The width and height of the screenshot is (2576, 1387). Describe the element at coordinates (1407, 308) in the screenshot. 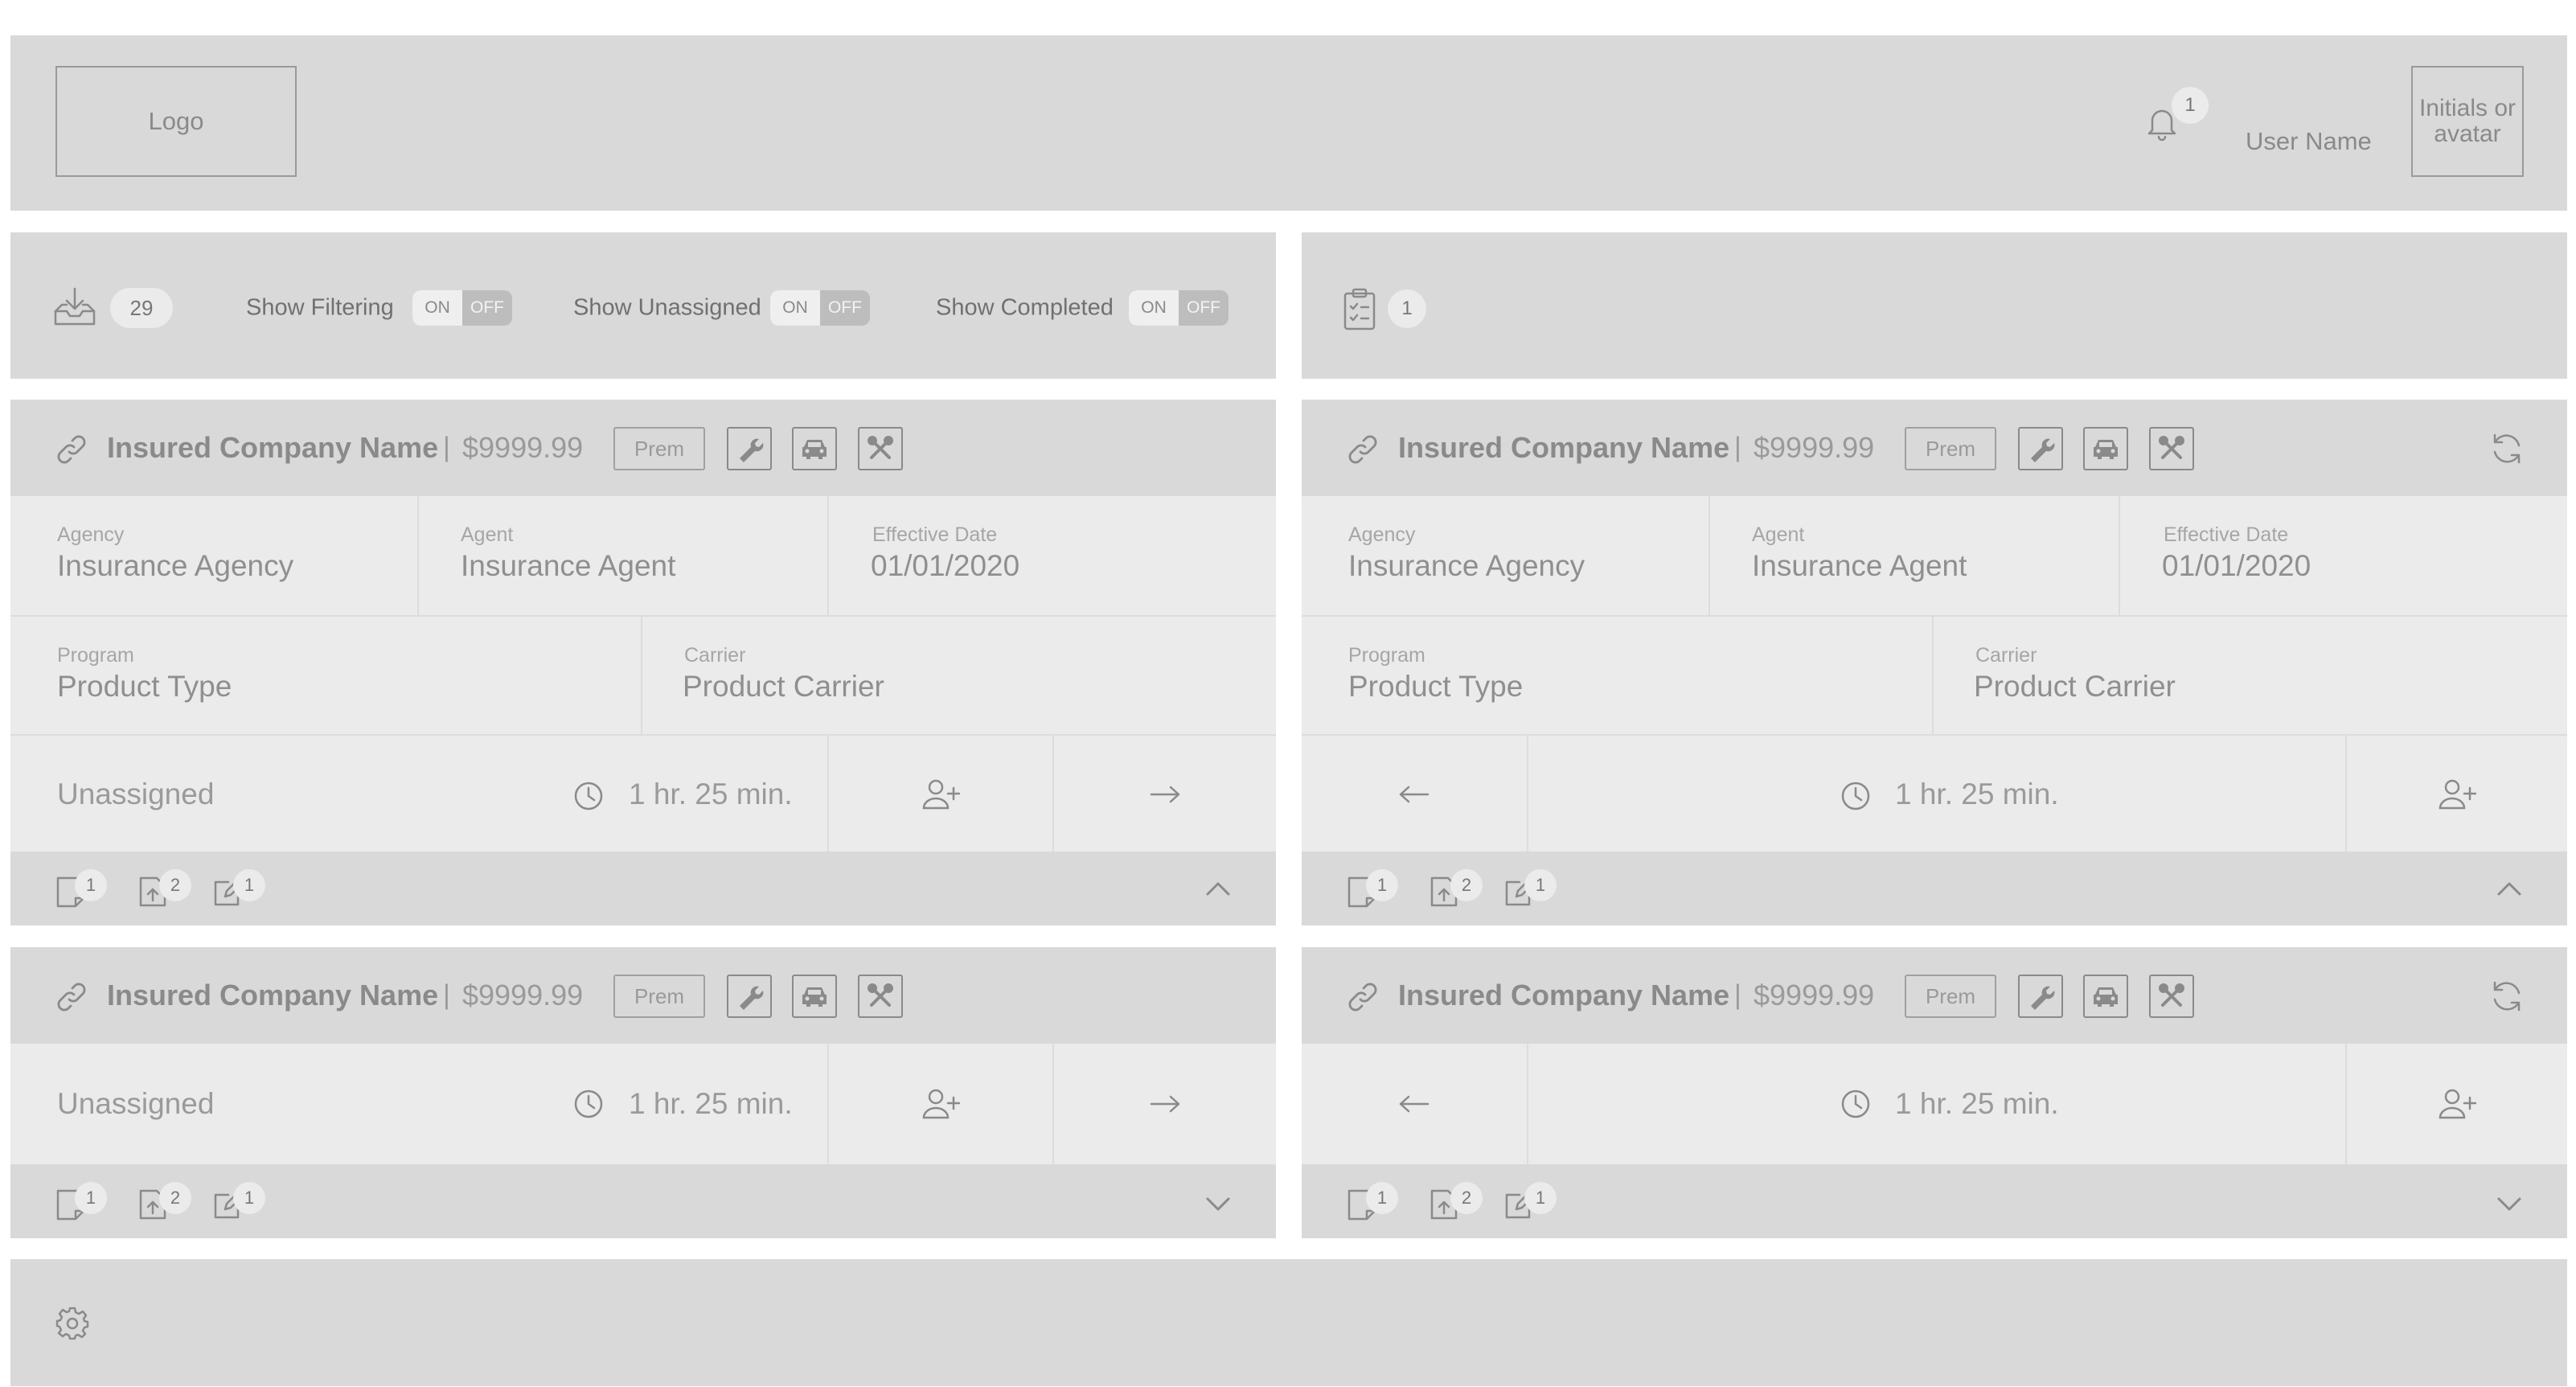

I see `task-count-badge: 1` at that location.